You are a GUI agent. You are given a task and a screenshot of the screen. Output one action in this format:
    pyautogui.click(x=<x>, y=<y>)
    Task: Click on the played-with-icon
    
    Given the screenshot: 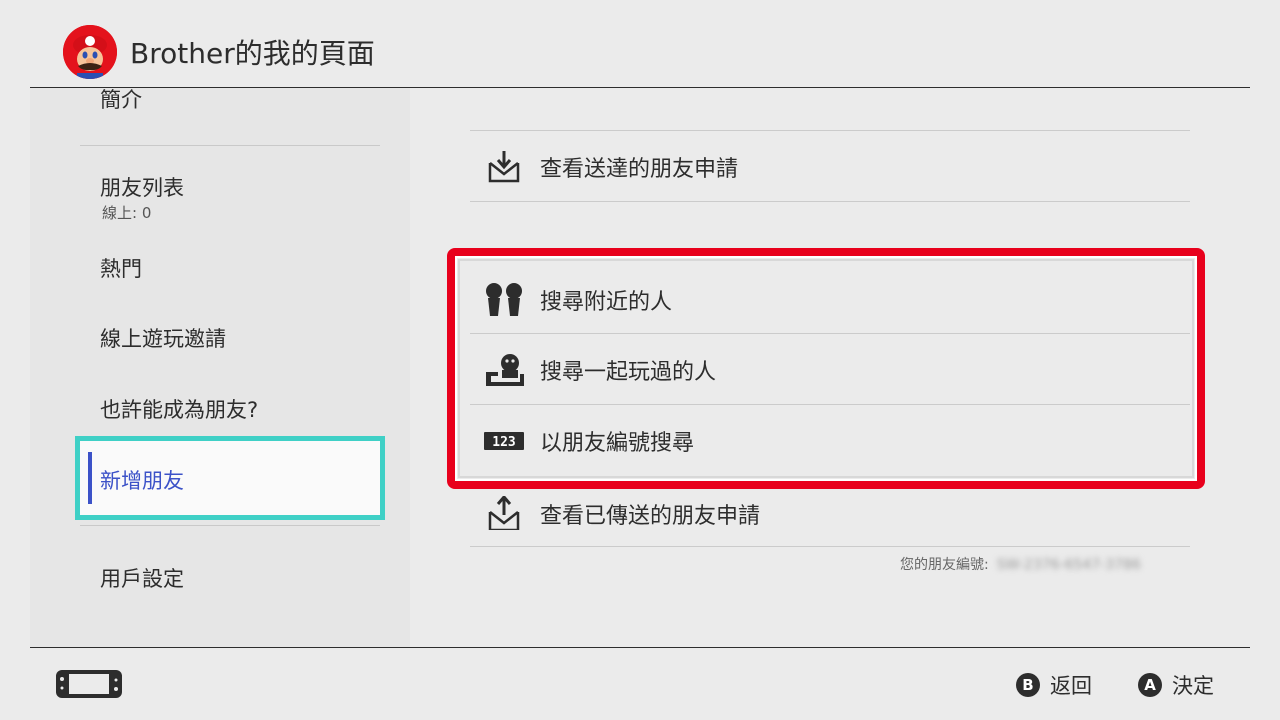 What is the action you would take?
    pyautogui.click(x=505, y=370)
    